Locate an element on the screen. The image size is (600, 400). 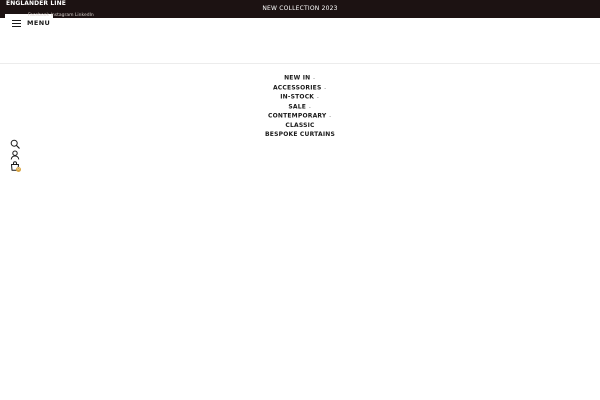
cart-button: 0 is located at coordinates (15, 166).